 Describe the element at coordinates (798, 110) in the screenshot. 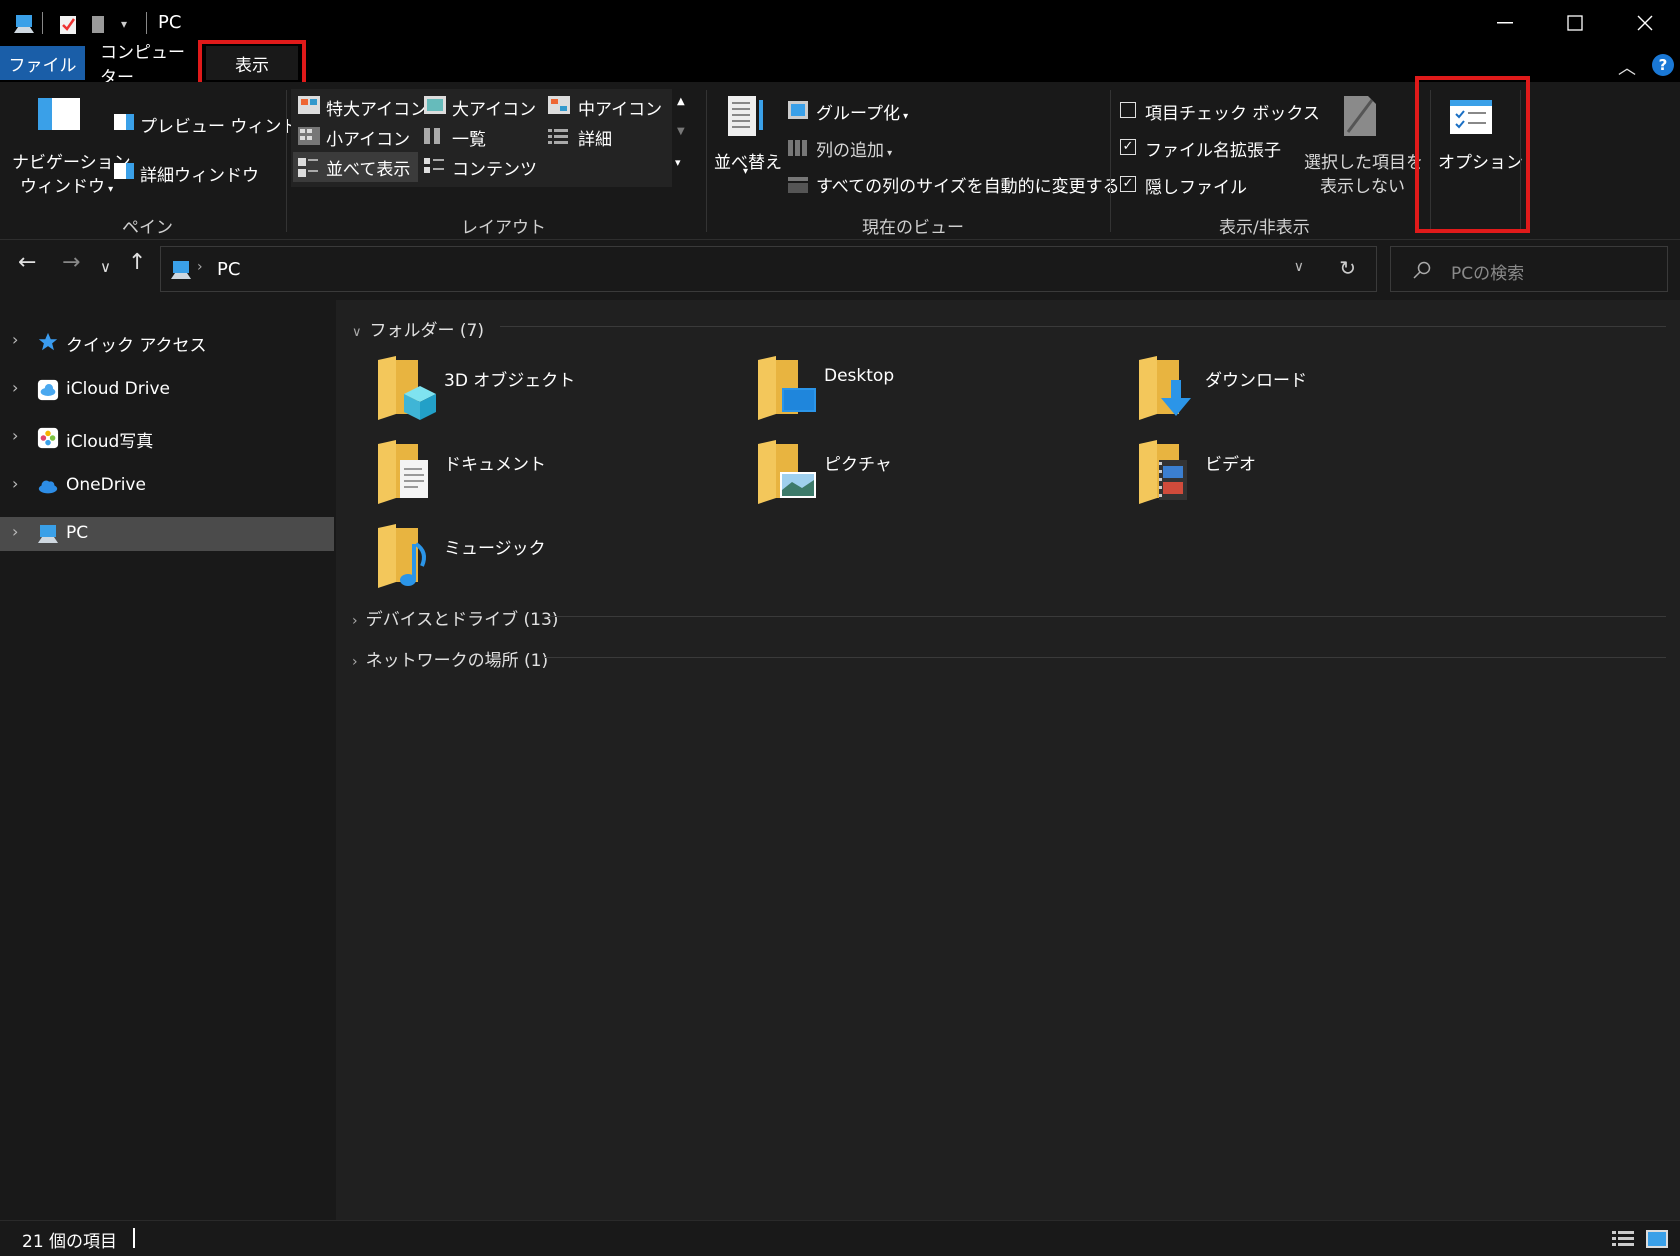

I see `group-by-icon` at that location.